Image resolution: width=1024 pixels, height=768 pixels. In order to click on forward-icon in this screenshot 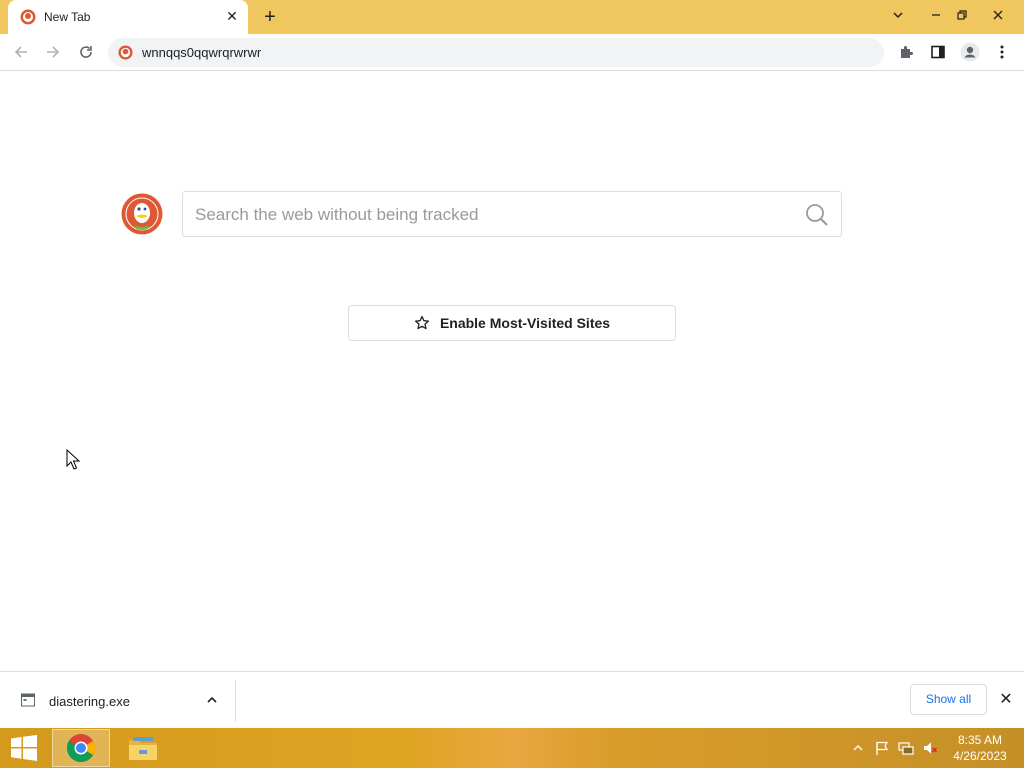, I will do `click(53, 52)`.